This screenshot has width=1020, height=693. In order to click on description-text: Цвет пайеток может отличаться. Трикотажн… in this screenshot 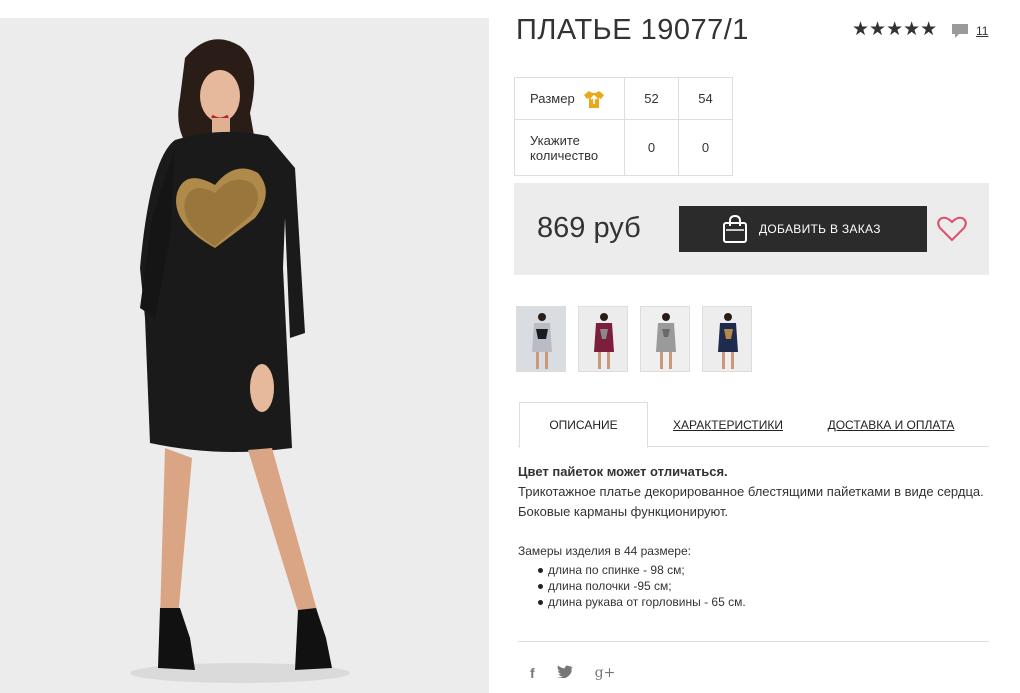, I will do `click(753, 492)`.